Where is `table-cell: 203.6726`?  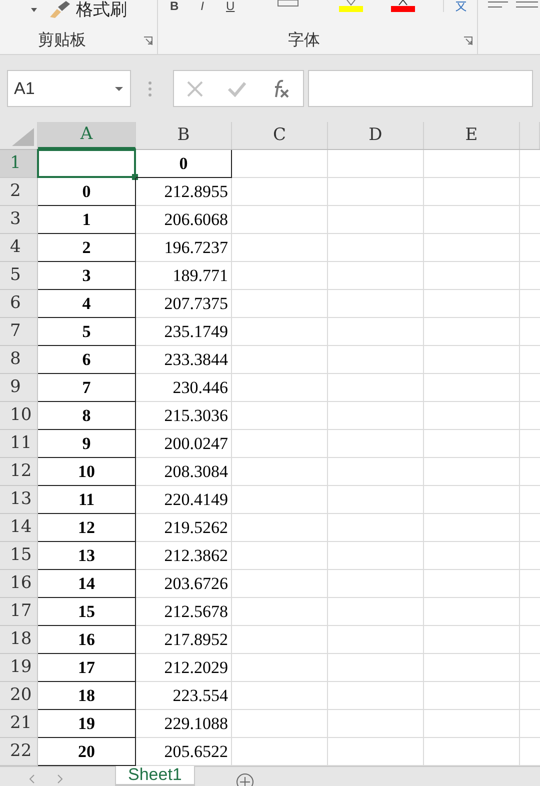 table-cell: 203.6726 is located at coordinates (184, 584).